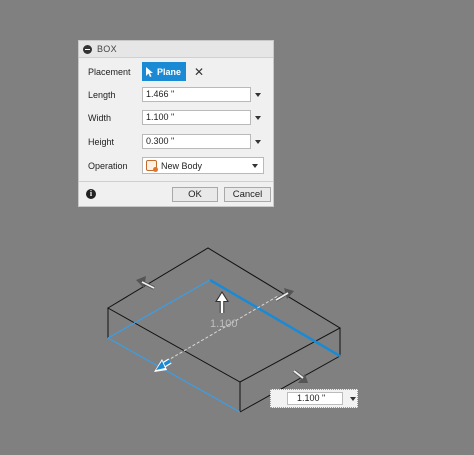 This screenshot has width=474, height=455. I want to click on width-input: 1.100 ", so click(196, 117).